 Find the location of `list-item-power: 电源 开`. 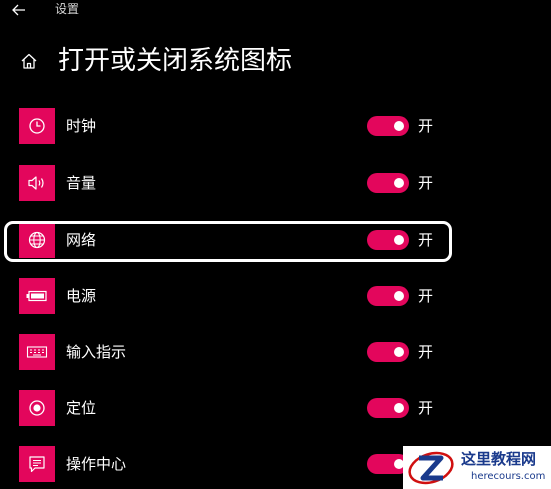

list-item-power: 电源 开 is located at coordinates (275, 299).